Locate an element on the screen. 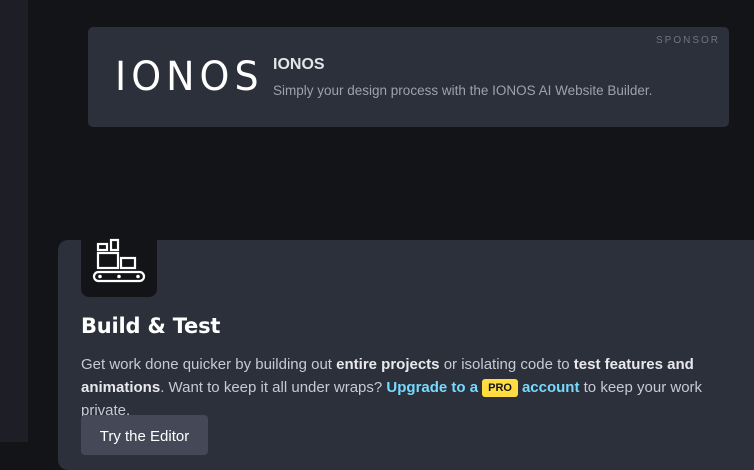 This screenshot has height=470, width=754. account-link: account is located at coordinates (551, 387).